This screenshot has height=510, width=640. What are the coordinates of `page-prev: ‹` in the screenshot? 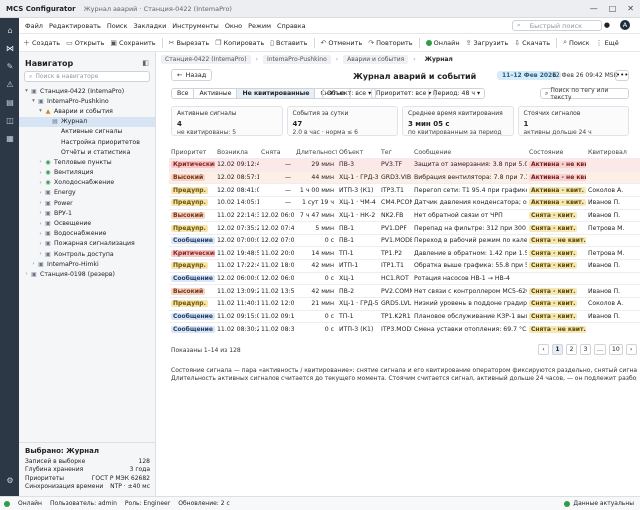 It's located at (543, 349).